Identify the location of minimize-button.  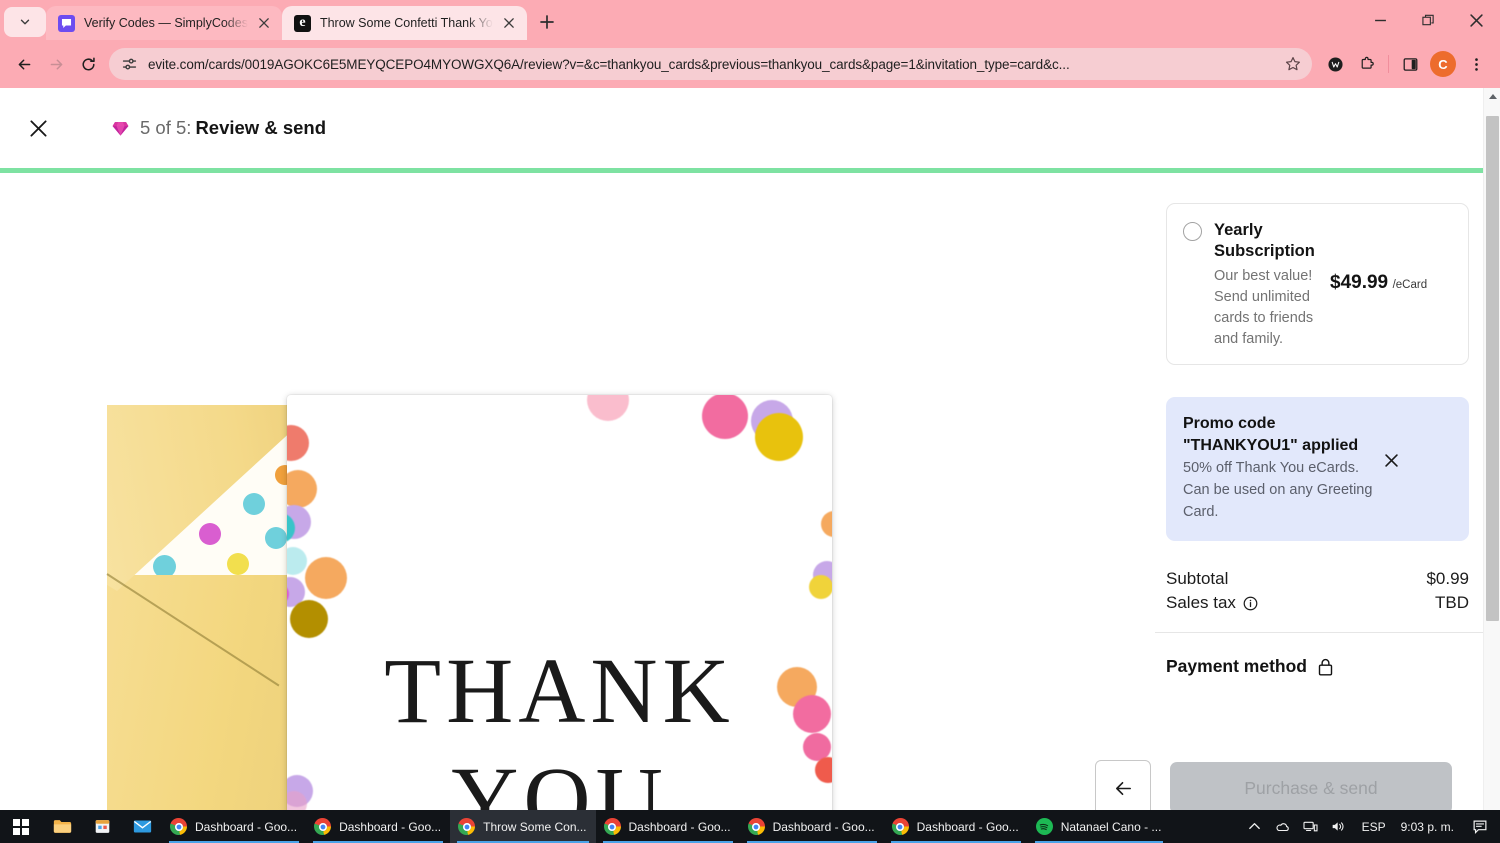
(1380, 20).